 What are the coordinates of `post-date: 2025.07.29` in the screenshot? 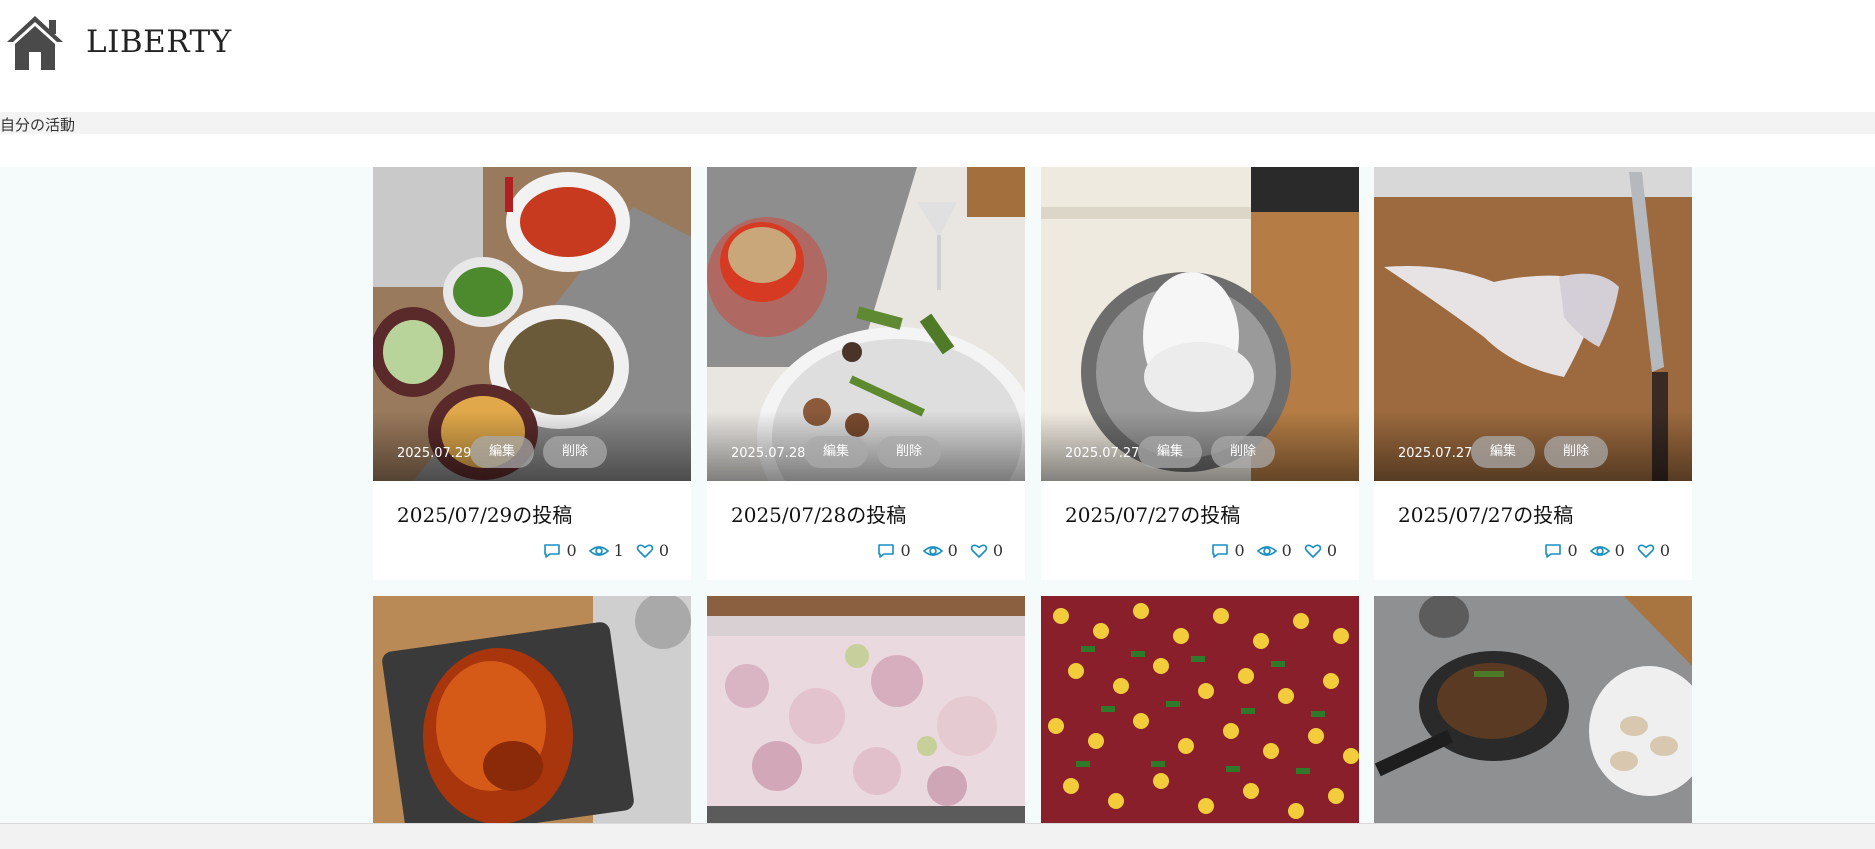 It's located at (434, 453).